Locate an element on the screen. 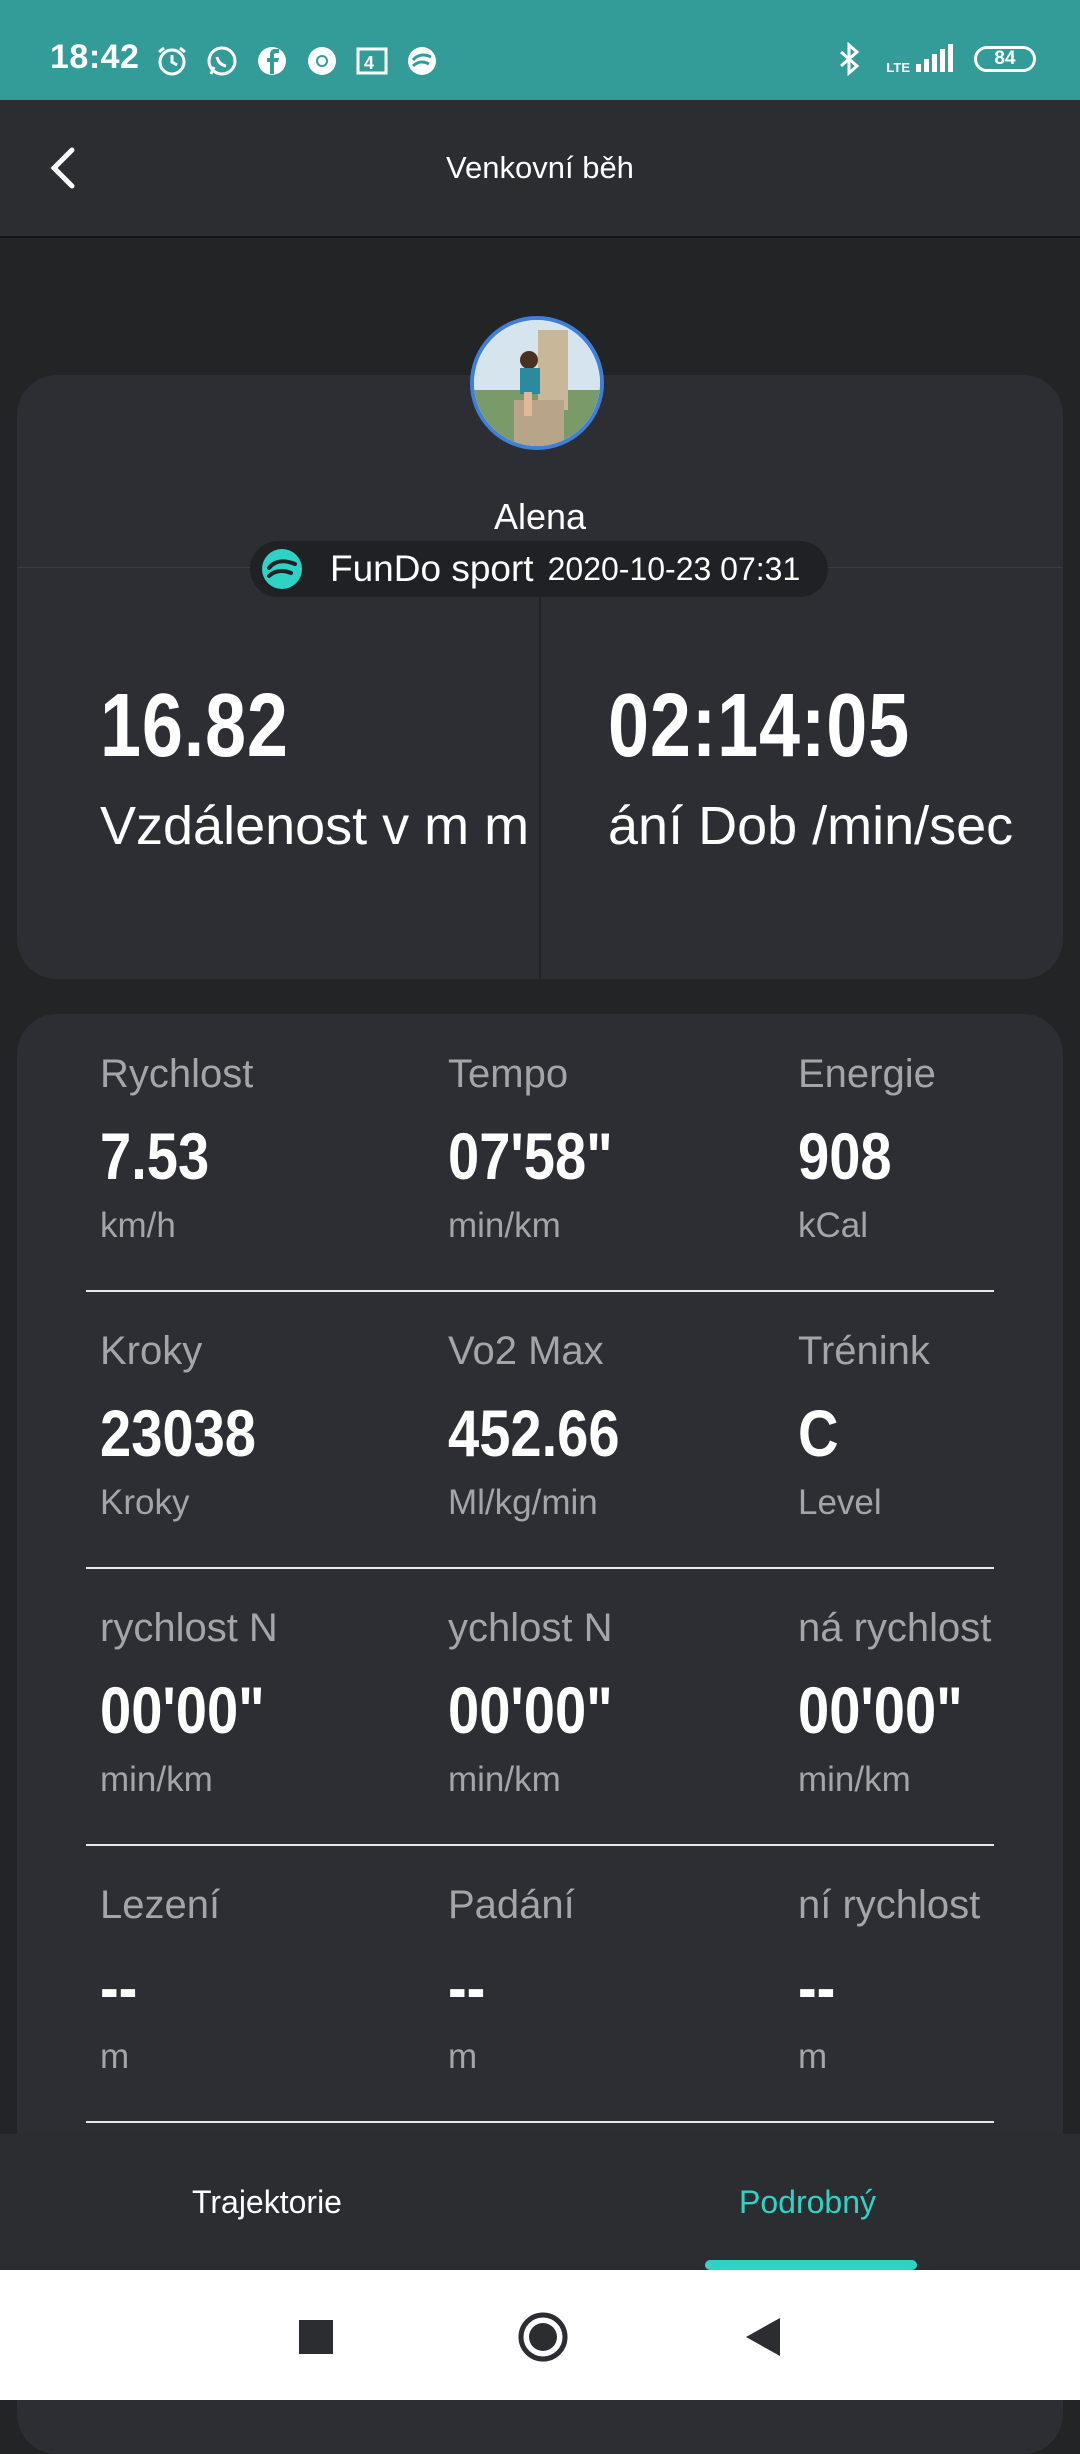 The height and width of the screenshot is (2454, 1080). tab-bar: Trajektorie Podrobný is located at coordinates (540, 2202).